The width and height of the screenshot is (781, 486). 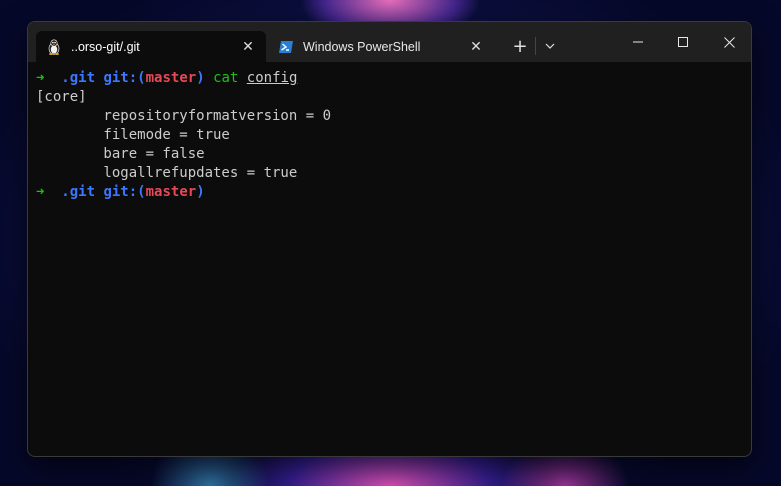 What do you see at coordinates (167, 173) in the screenshot?
I see `output-line: logallrefupdates = true` at bounding box center [167, 173].